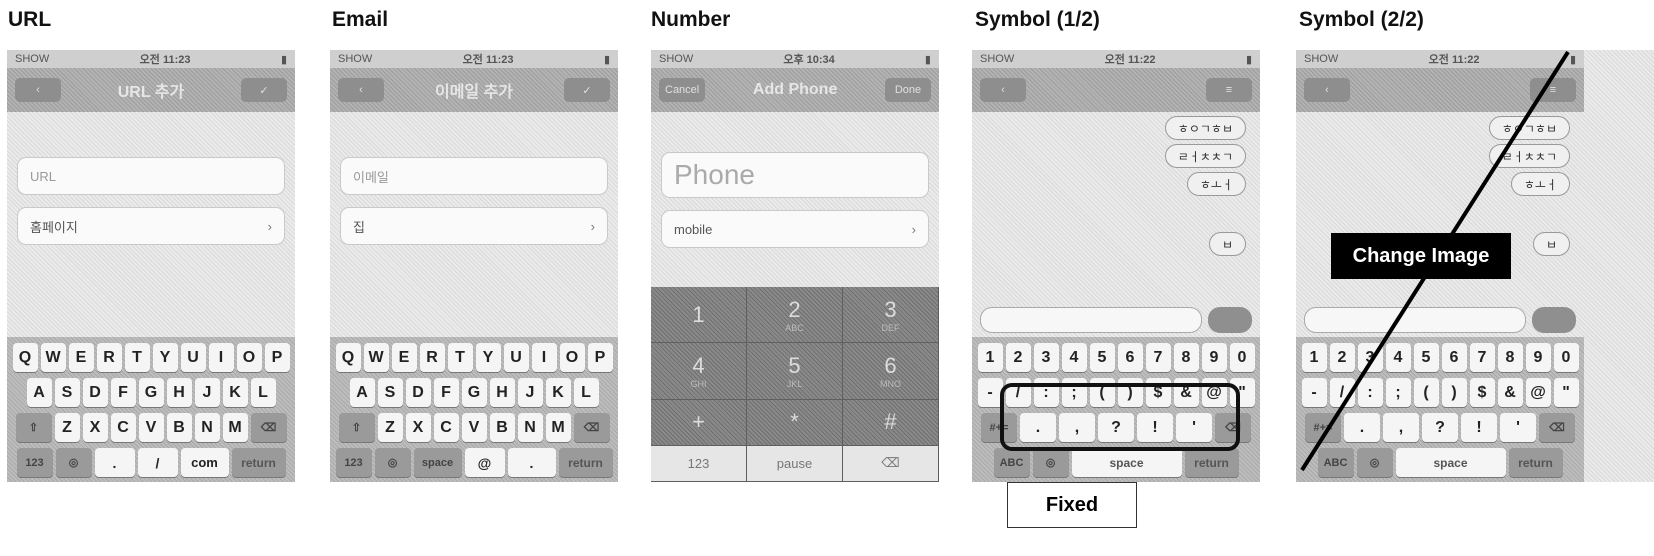  Describe the element at coordinates (1426, 357) in the screenshot. I see `key: 5` at that location.